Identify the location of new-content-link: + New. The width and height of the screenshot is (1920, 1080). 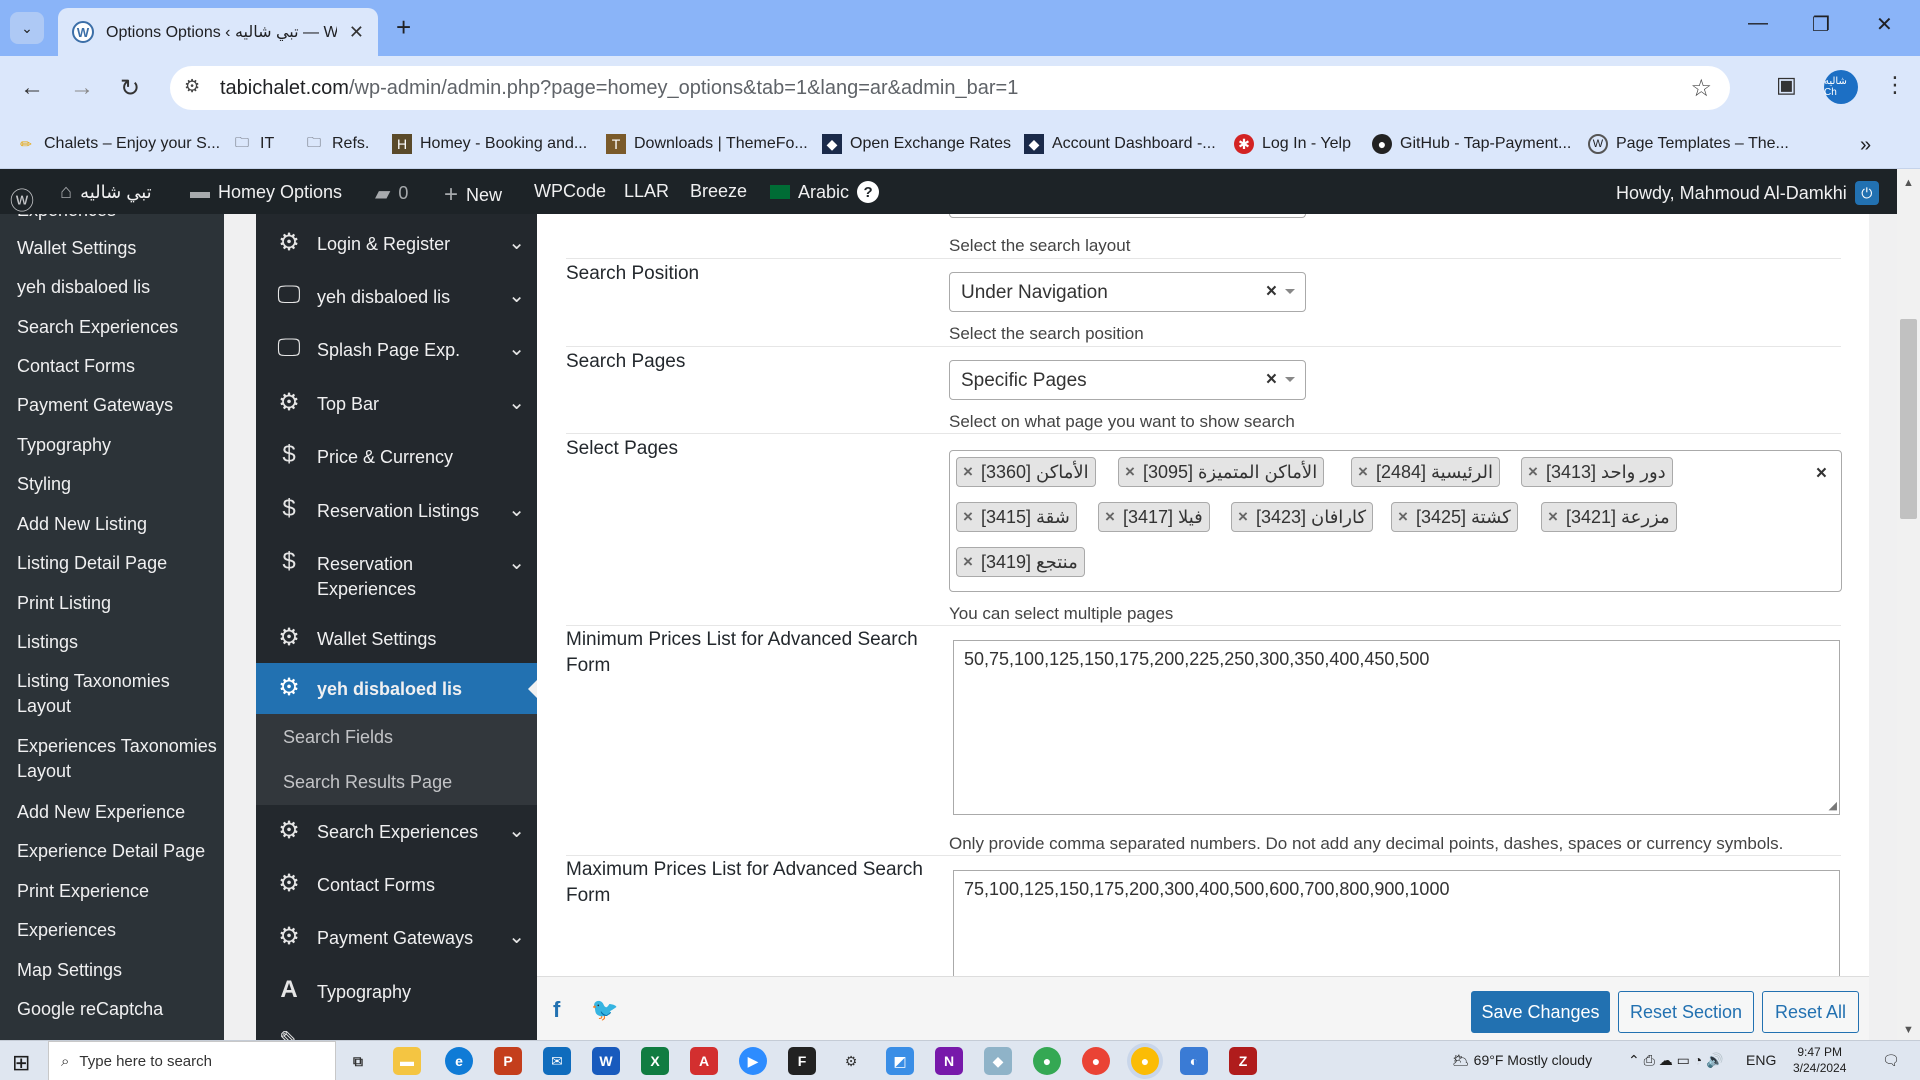
(473, 195).